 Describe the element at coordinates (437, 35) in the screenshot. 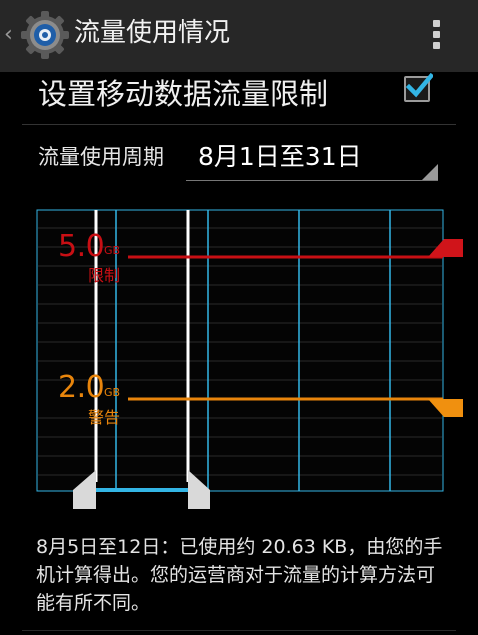

I see `overflow-menu-icon` at that location.